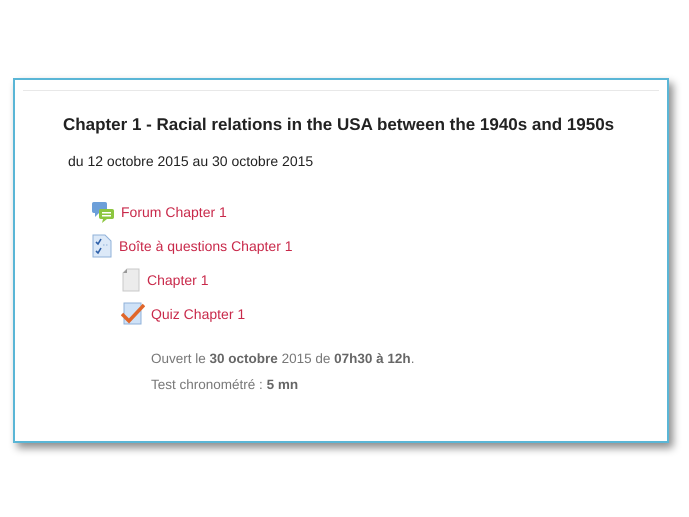  I want to click on section-dates: du 12 octobre 2015 au 30 octobre 2015, so click(191, 161).